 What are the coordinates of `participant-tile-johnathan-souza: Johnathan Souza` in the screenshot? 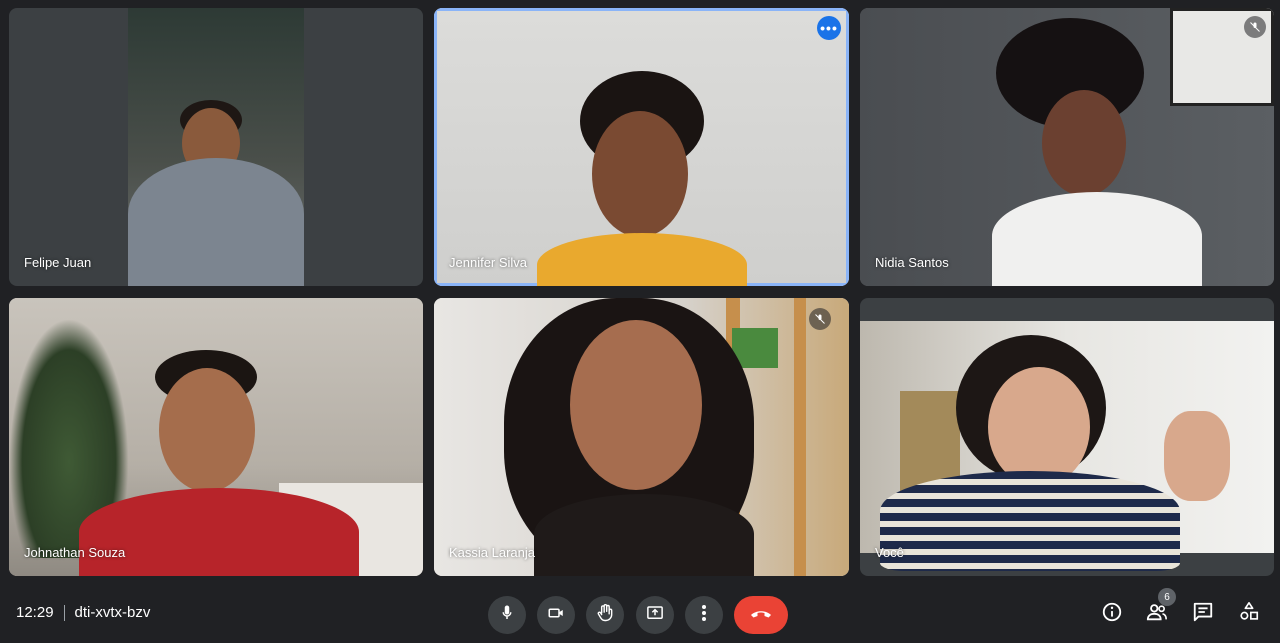 It's located at (216, 437).